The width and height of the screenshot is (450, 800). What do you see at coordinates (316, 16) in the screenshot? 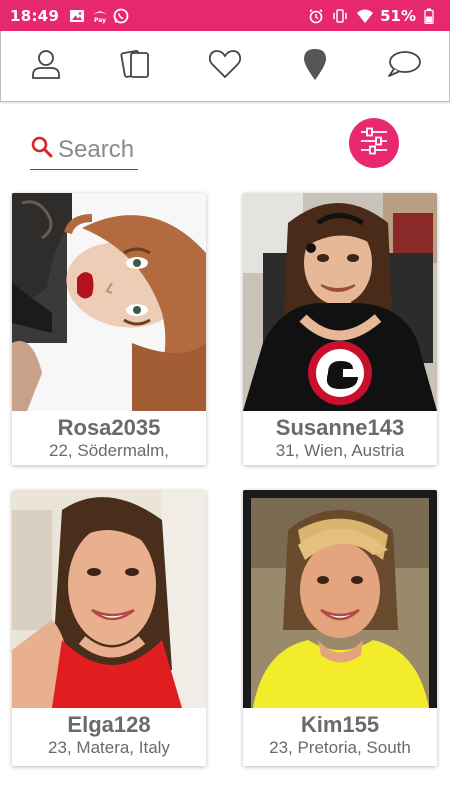
I see `alarm-icon` at bounding box center [316, 16].